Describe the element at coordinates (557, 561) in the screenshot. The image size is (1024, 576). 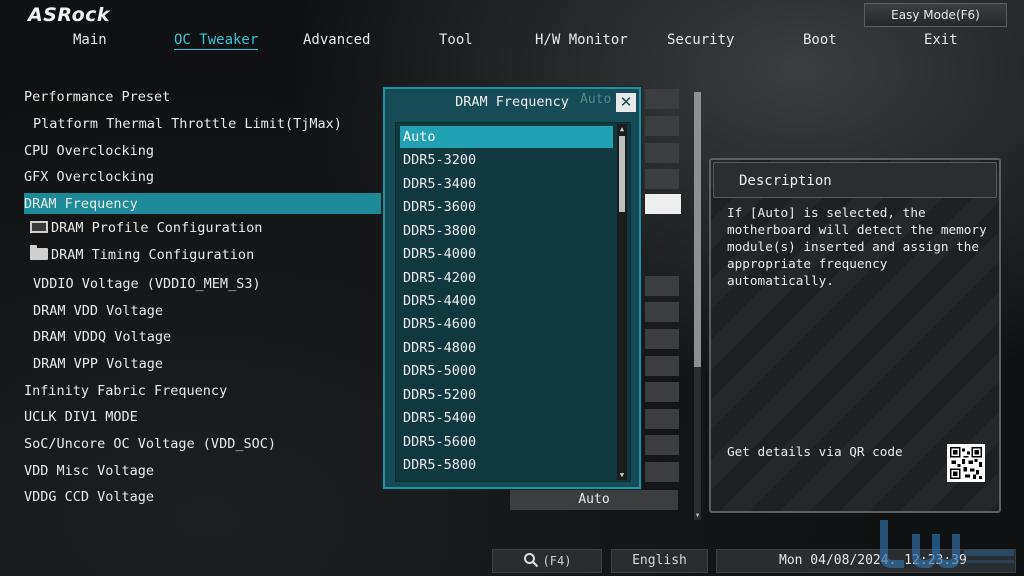
I see `search-shortcut-label: (F4)` at that location.